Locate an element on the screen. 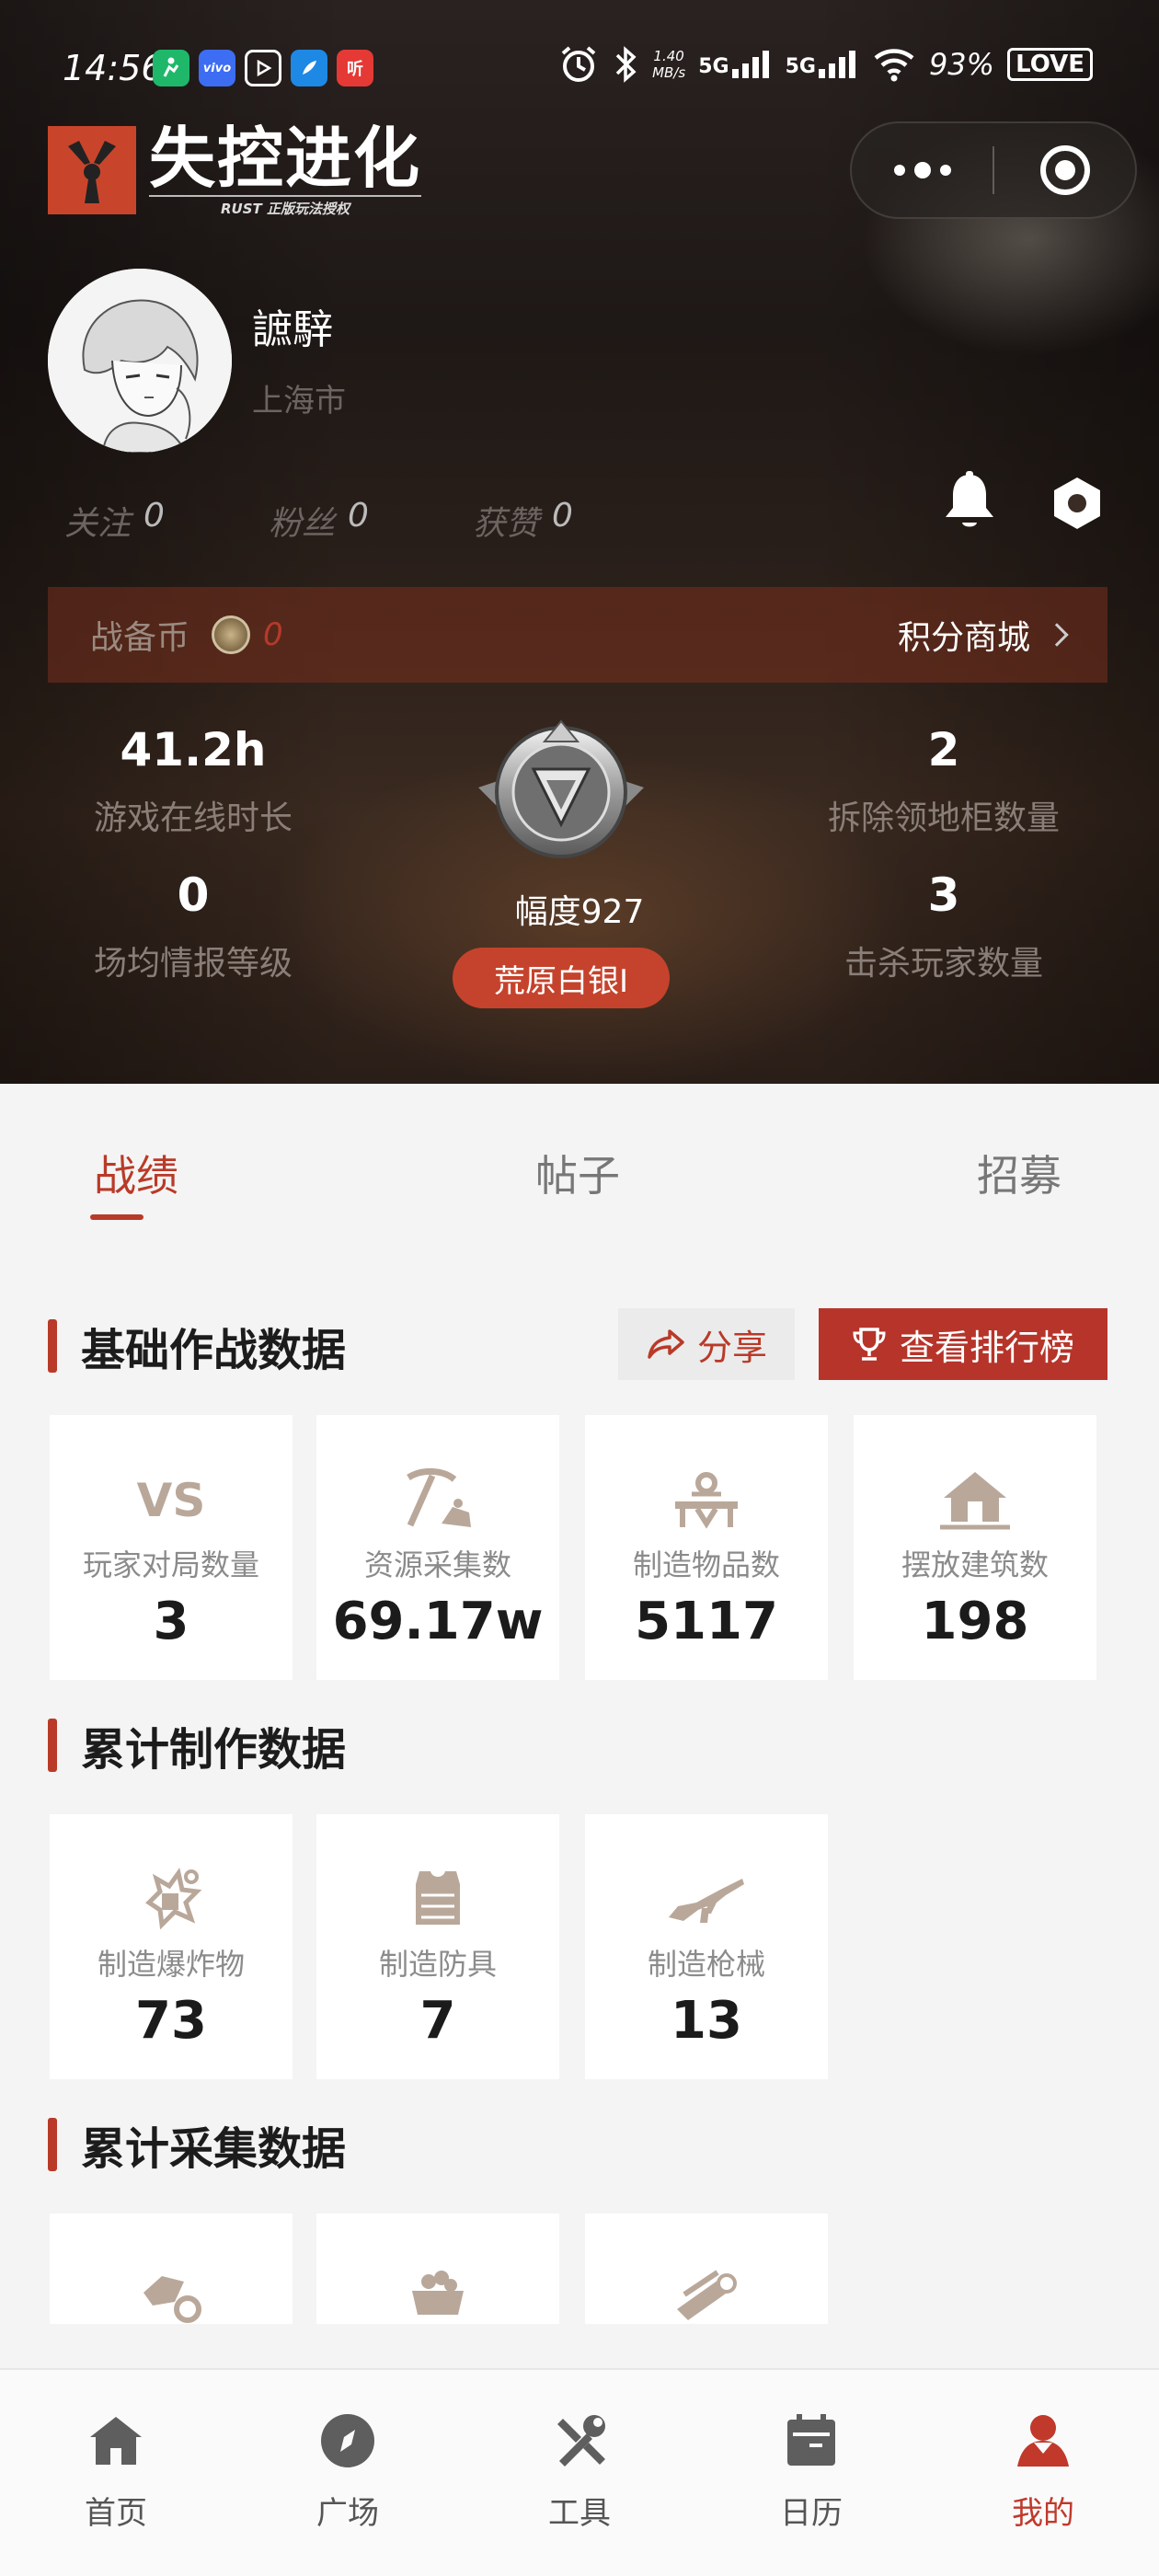 Image resolution: width=1159 pixels, height=2576 pixels. stat-kills: 3 击杀玩家数量 is located at coordinates (943, 925).